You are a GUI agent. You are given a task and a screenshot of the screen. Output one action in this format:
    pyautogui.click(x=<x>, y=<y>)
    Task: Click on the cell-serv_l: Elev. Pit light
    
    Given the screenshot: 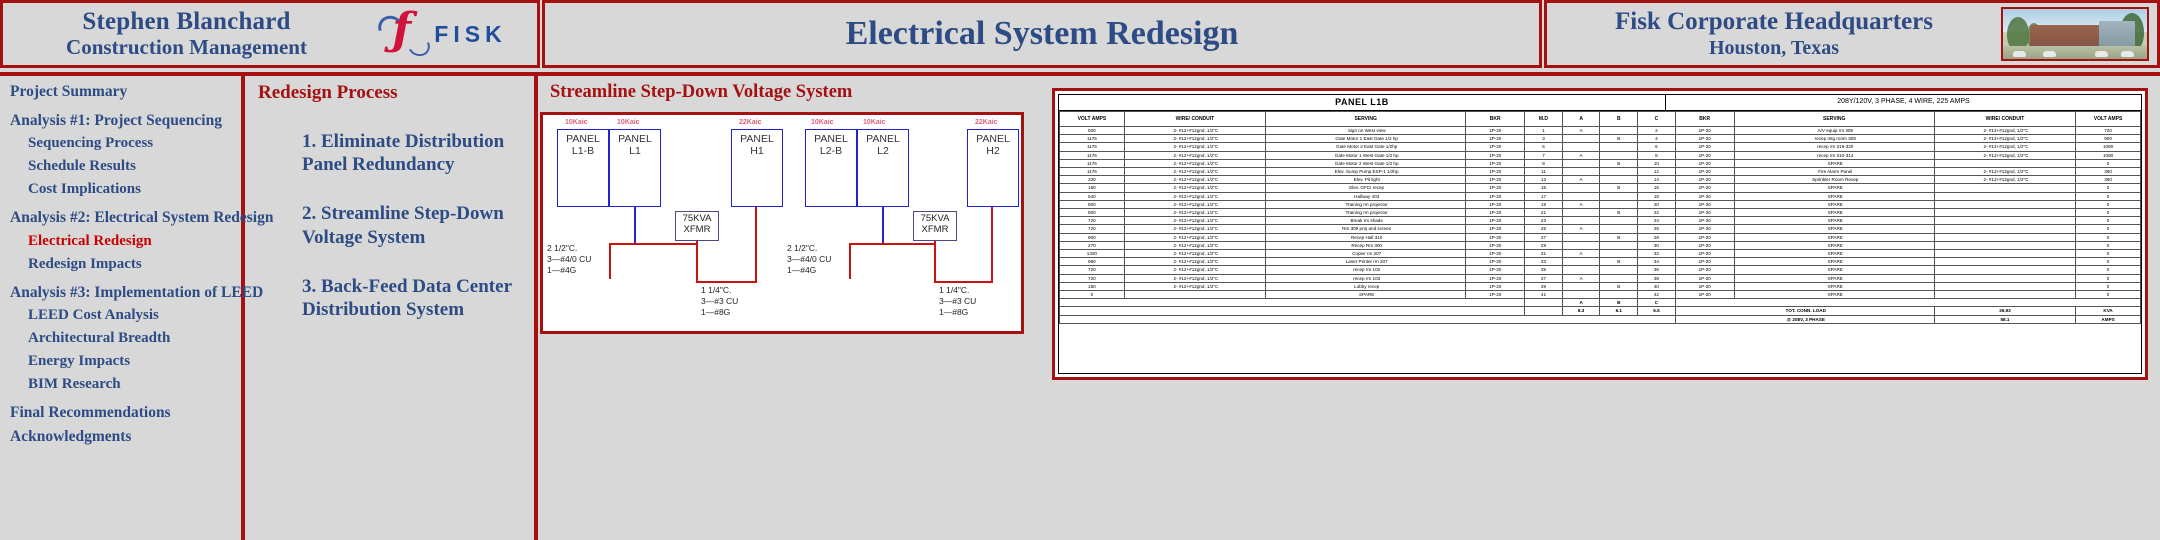 What is the action you would take?
    pyautogui.click(x=1366, y=180)
    